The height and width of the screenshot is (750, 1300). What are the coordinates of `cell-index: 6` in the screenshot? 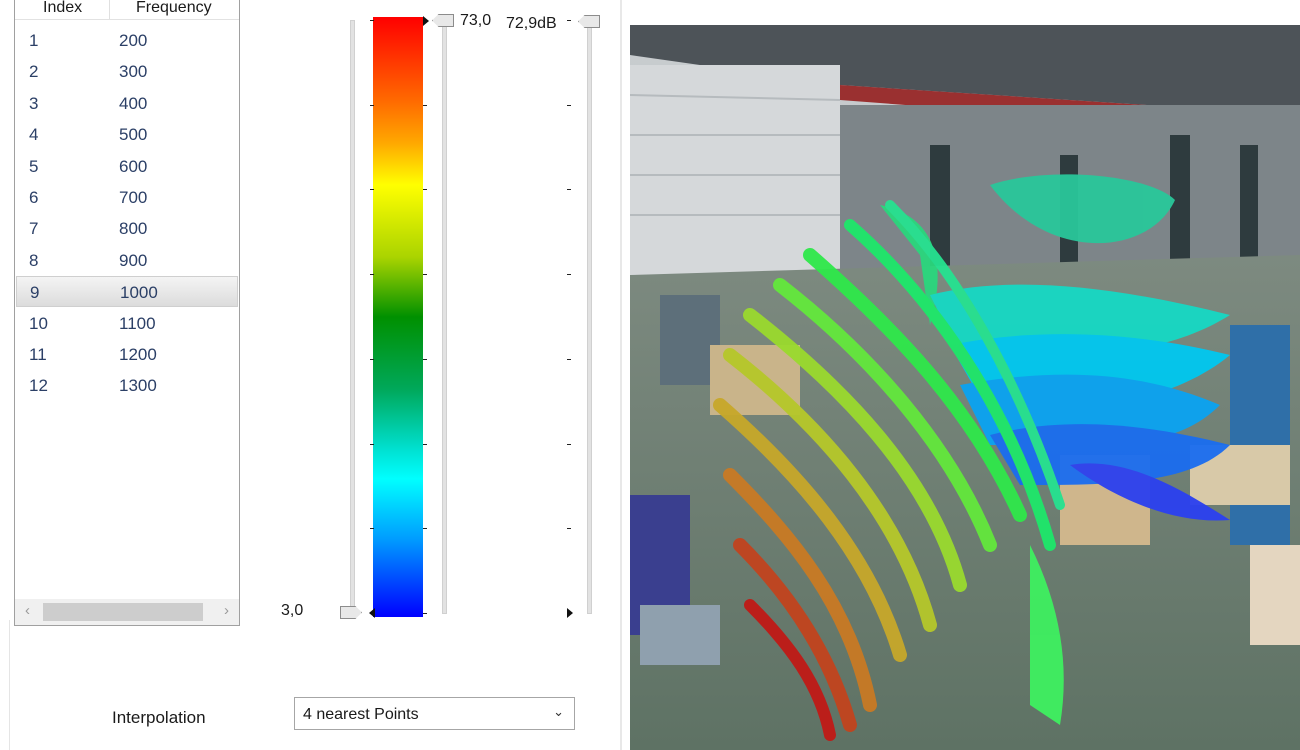 It's located at (34, 197).